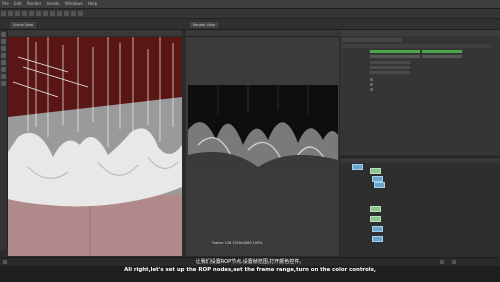 The image size is (500, 282). Describe the element at coordinates (34, 3) in the screenshot. I see `menu-render: Render` at that location.